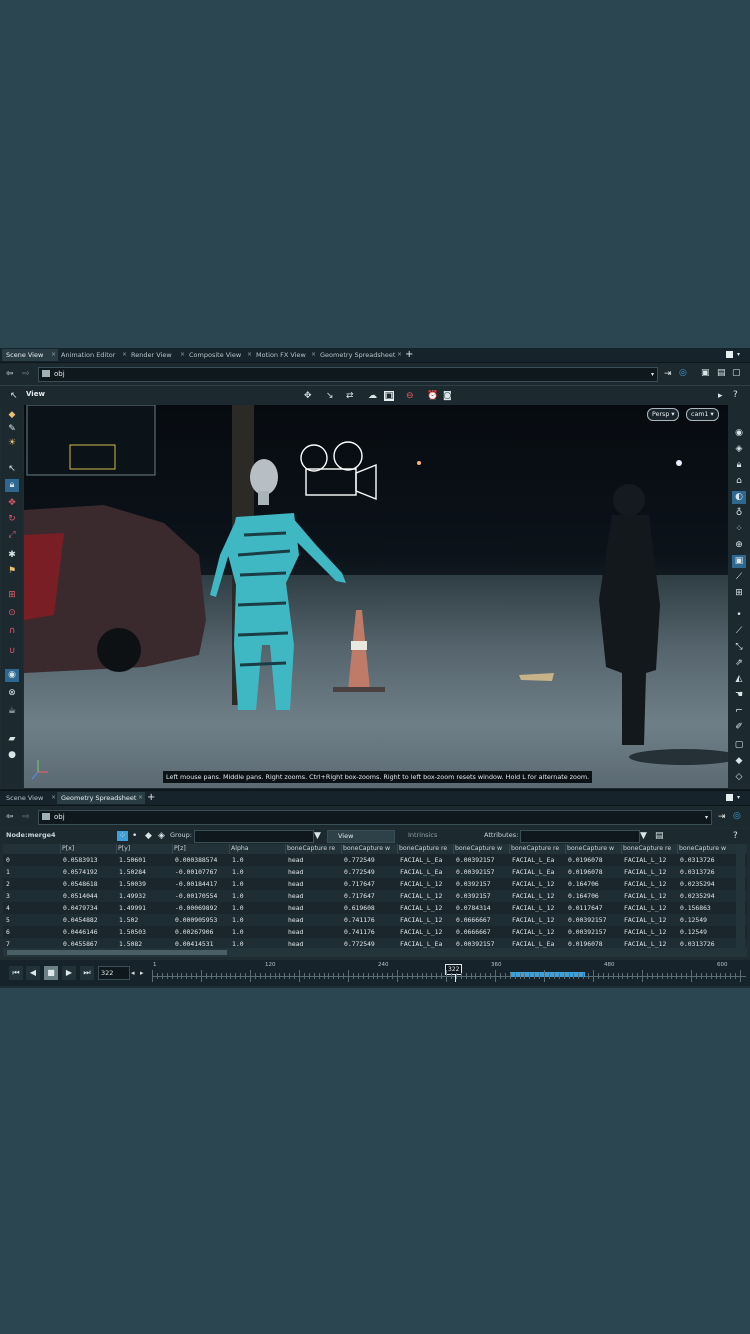  What do you see at coordinates (375, 952) in the screenshot?
I see `horizontal-scrollbar` at bounding box center [375, 952].